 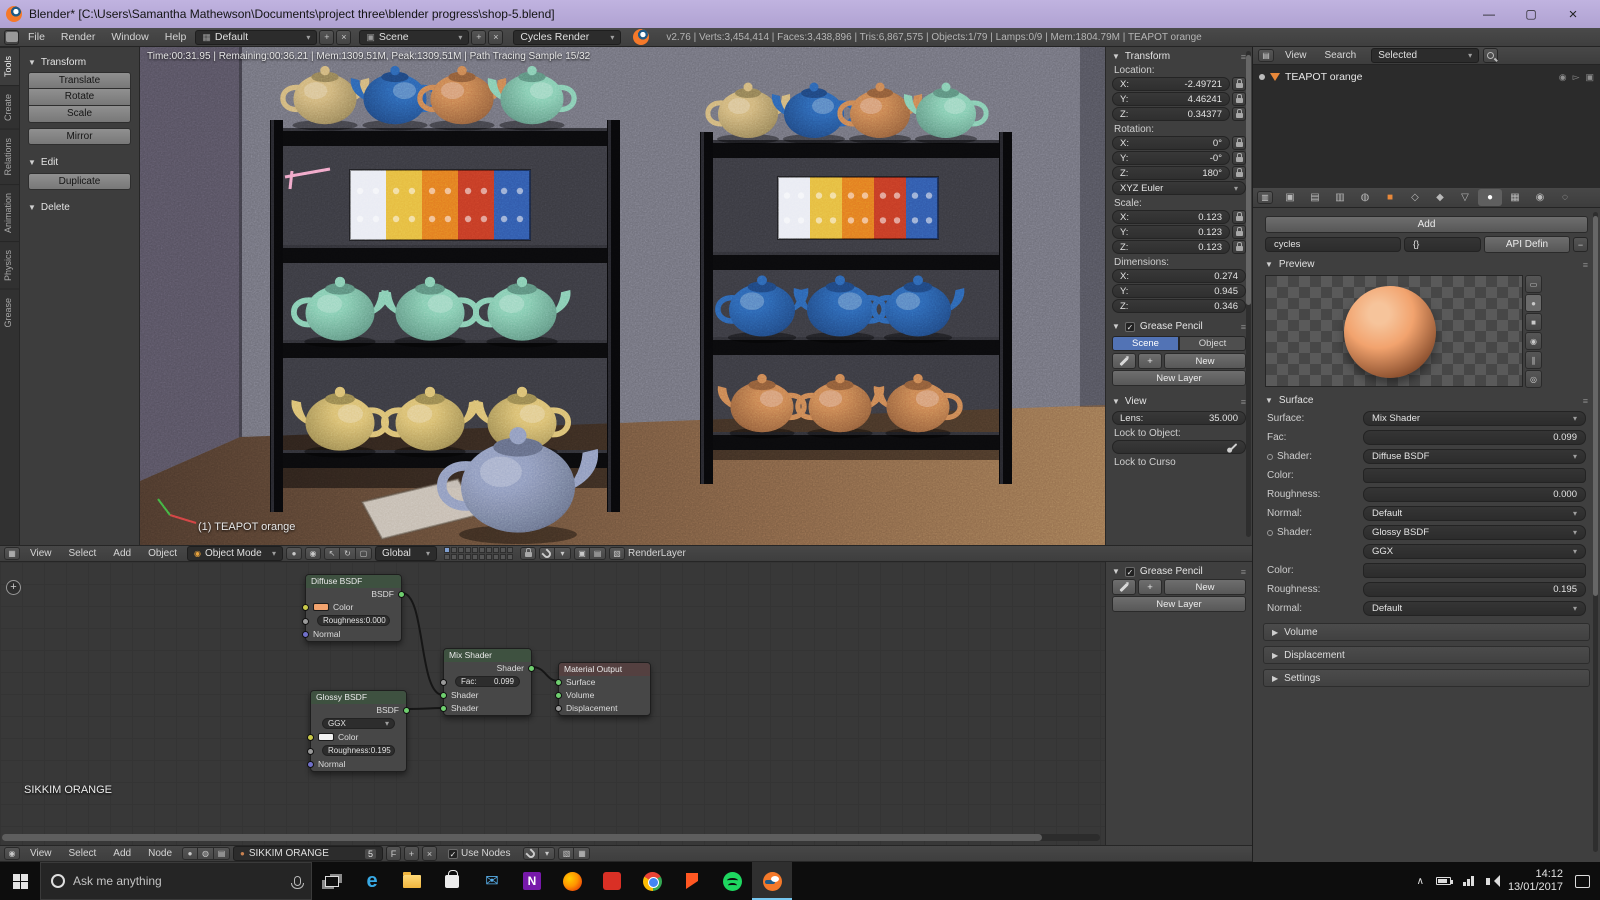 I want to click on preview-monkey-button: ◉, so click(x=1533, y=341).